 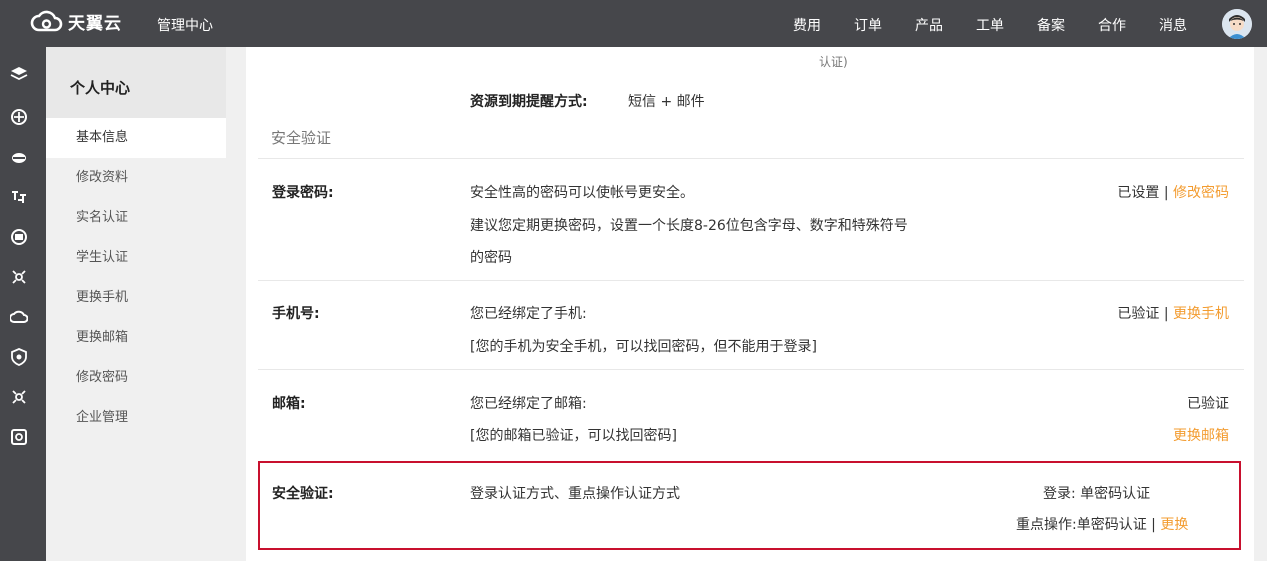 I want to click on sidebar-item-change-phone: 更换手机, so click(x=136, y=298).